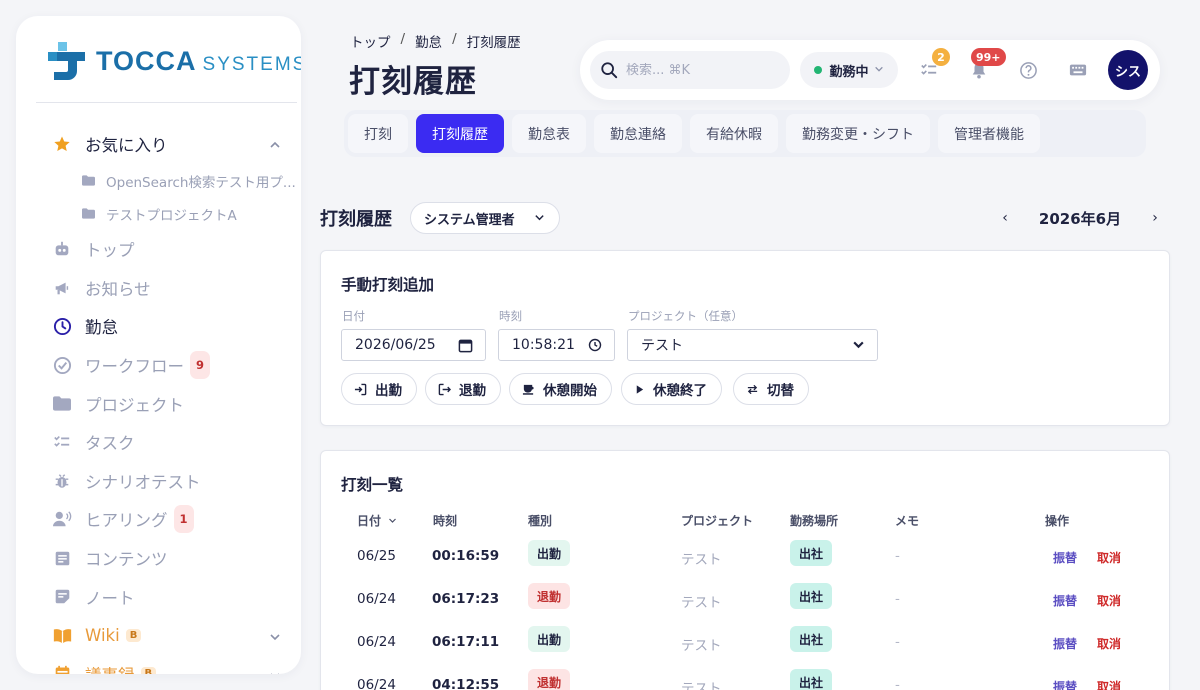 The image size is (1200, 690). What do you see at coordinates (126, 145) in the screenshot?
I see `sidebar-item-label: お気に入り` at bounding box center [126, 145].